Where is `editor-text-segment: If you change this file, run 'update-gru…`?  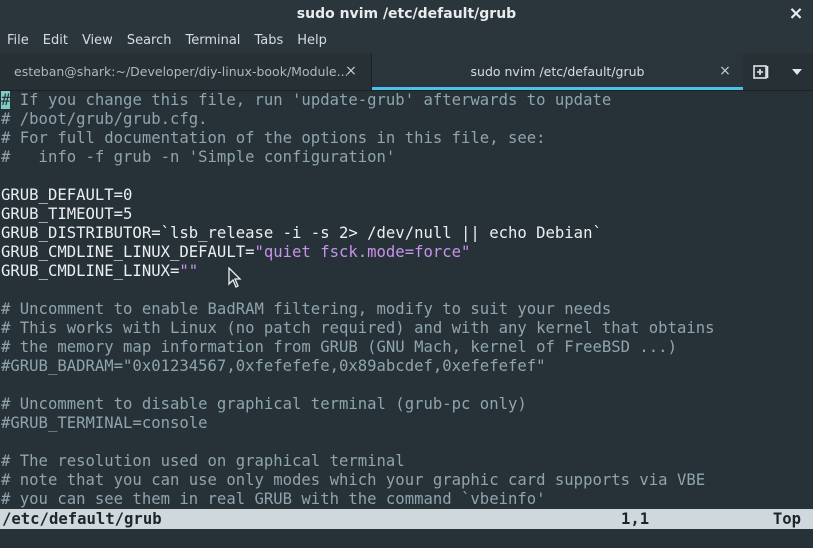
editor-text-segment: If you change this file, run 'update-gru… is located at coordinates (311, 100).